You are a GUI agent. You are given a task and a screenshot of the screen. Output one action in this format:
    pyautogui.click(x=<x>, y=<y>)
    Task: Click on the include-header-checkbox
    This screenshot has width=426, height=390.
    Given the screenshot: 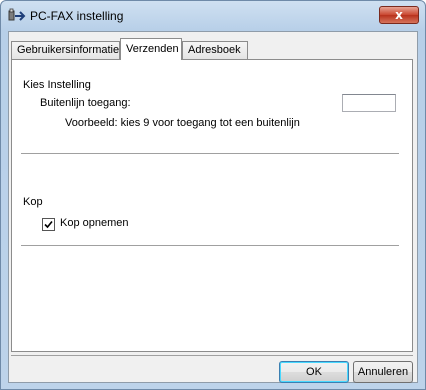 What is the action you would take?
    pyautogui.click(x=48, y=224)
    